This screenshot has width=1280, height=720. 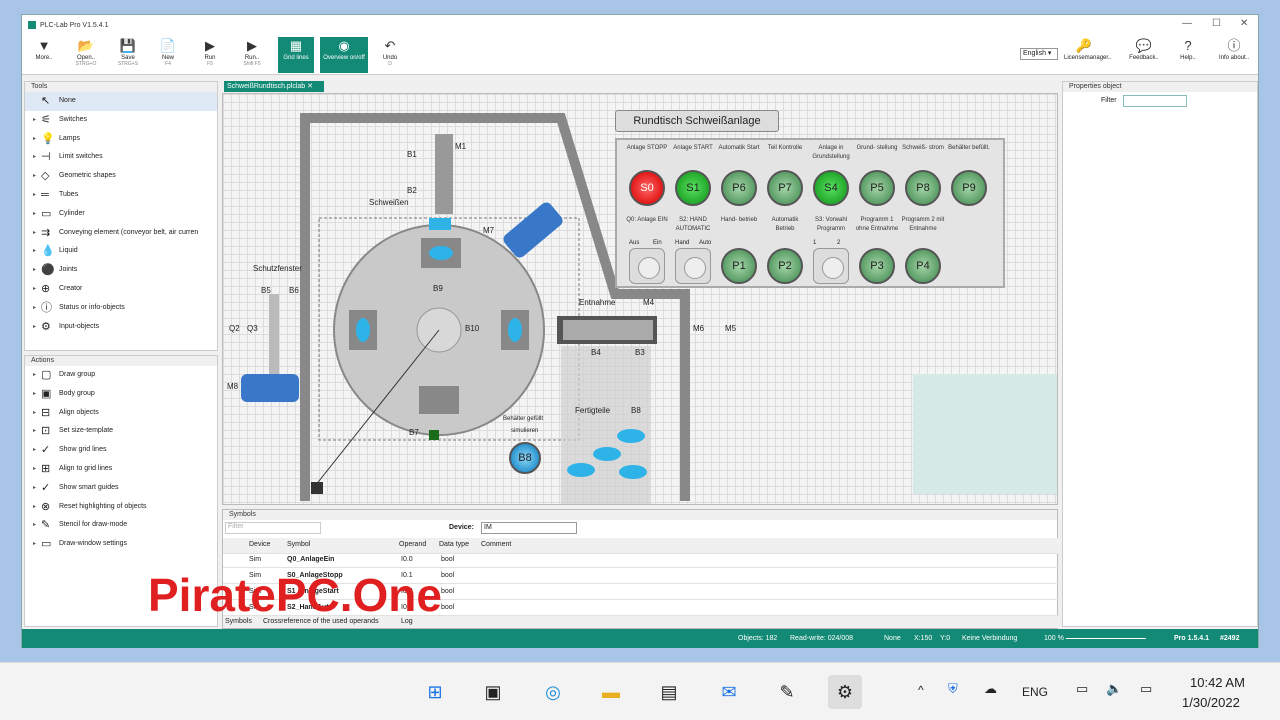 I want to click on license-manager-button: 🔑 Licensemanager.., so click(x=1087, y=55).